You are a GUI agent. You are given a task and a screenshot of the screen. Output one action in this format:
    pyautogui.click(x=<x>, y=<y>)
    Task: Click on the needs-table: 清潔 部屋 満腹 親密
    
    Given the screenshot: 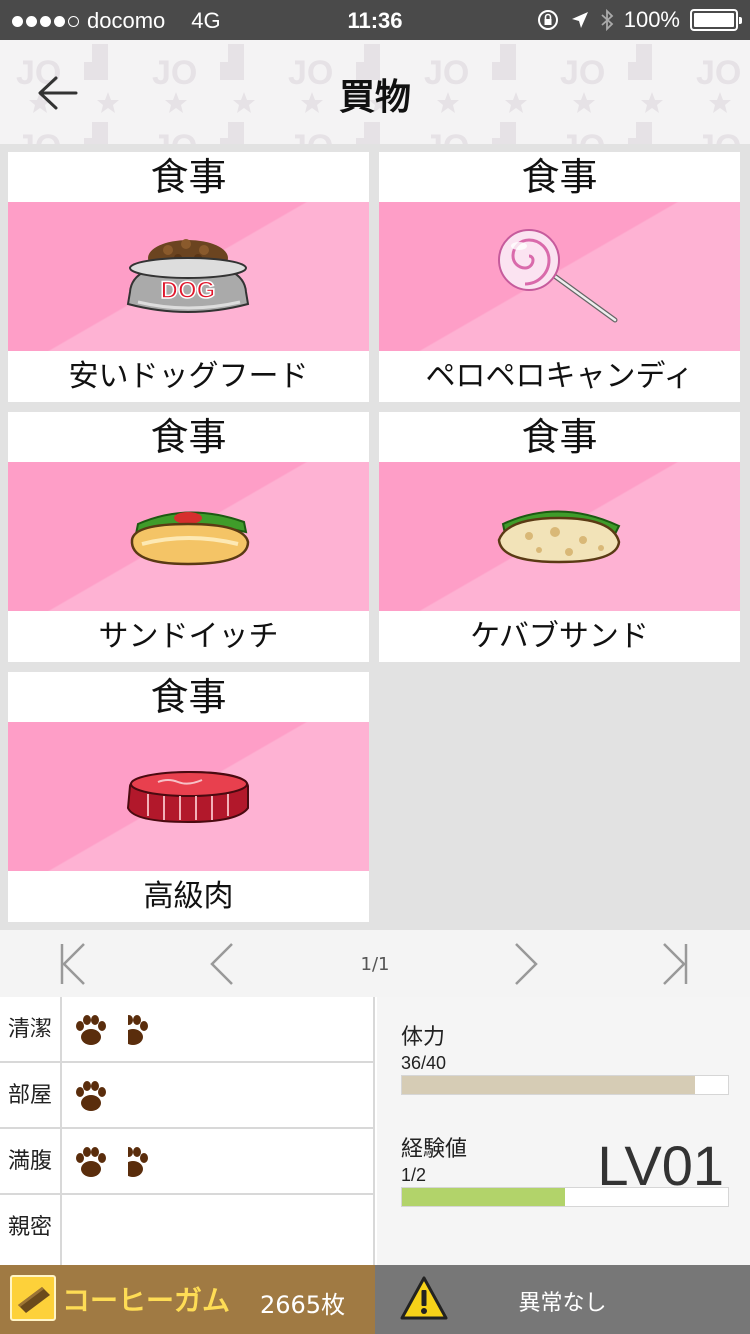 What is the action you would take?
    pyautogui.click(x=187, y=1131)
    